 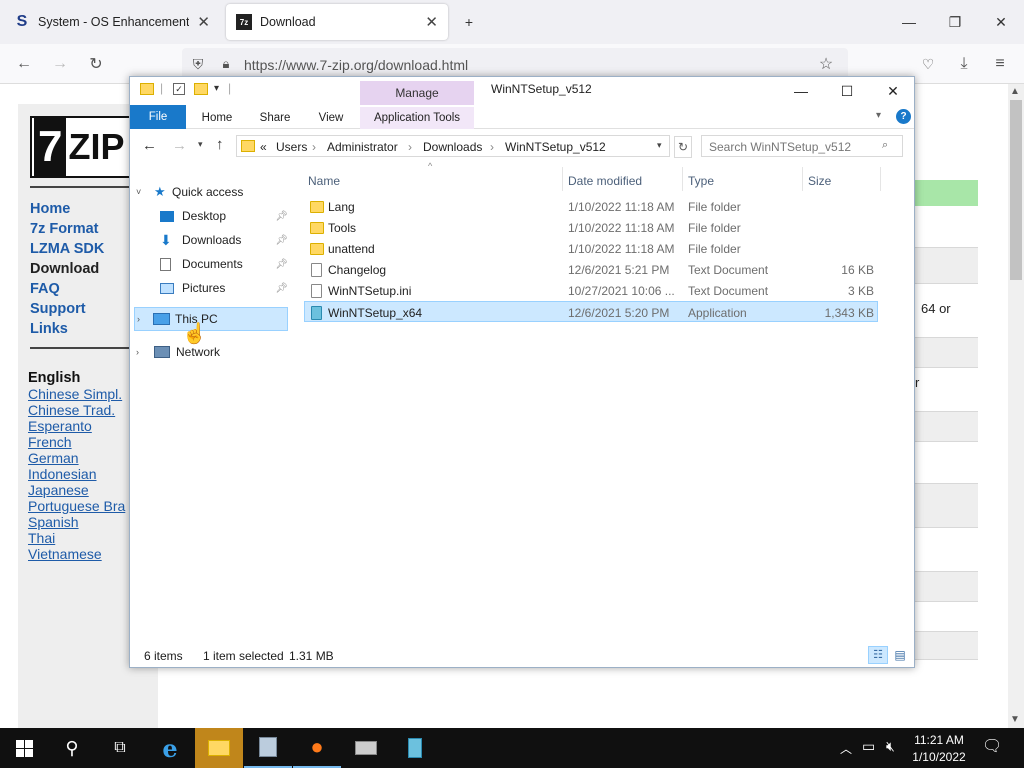 I want to click on tab-close-icon: ✕, so click(x=203, y=22).